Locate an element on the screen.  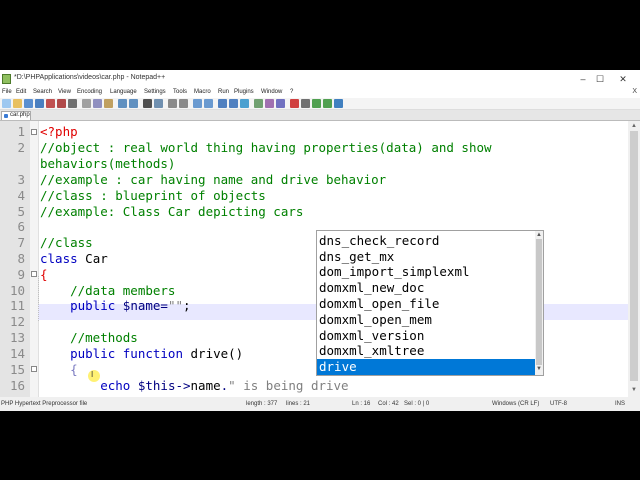
status-column: Col : 42 is located at coordinates (388, 404).